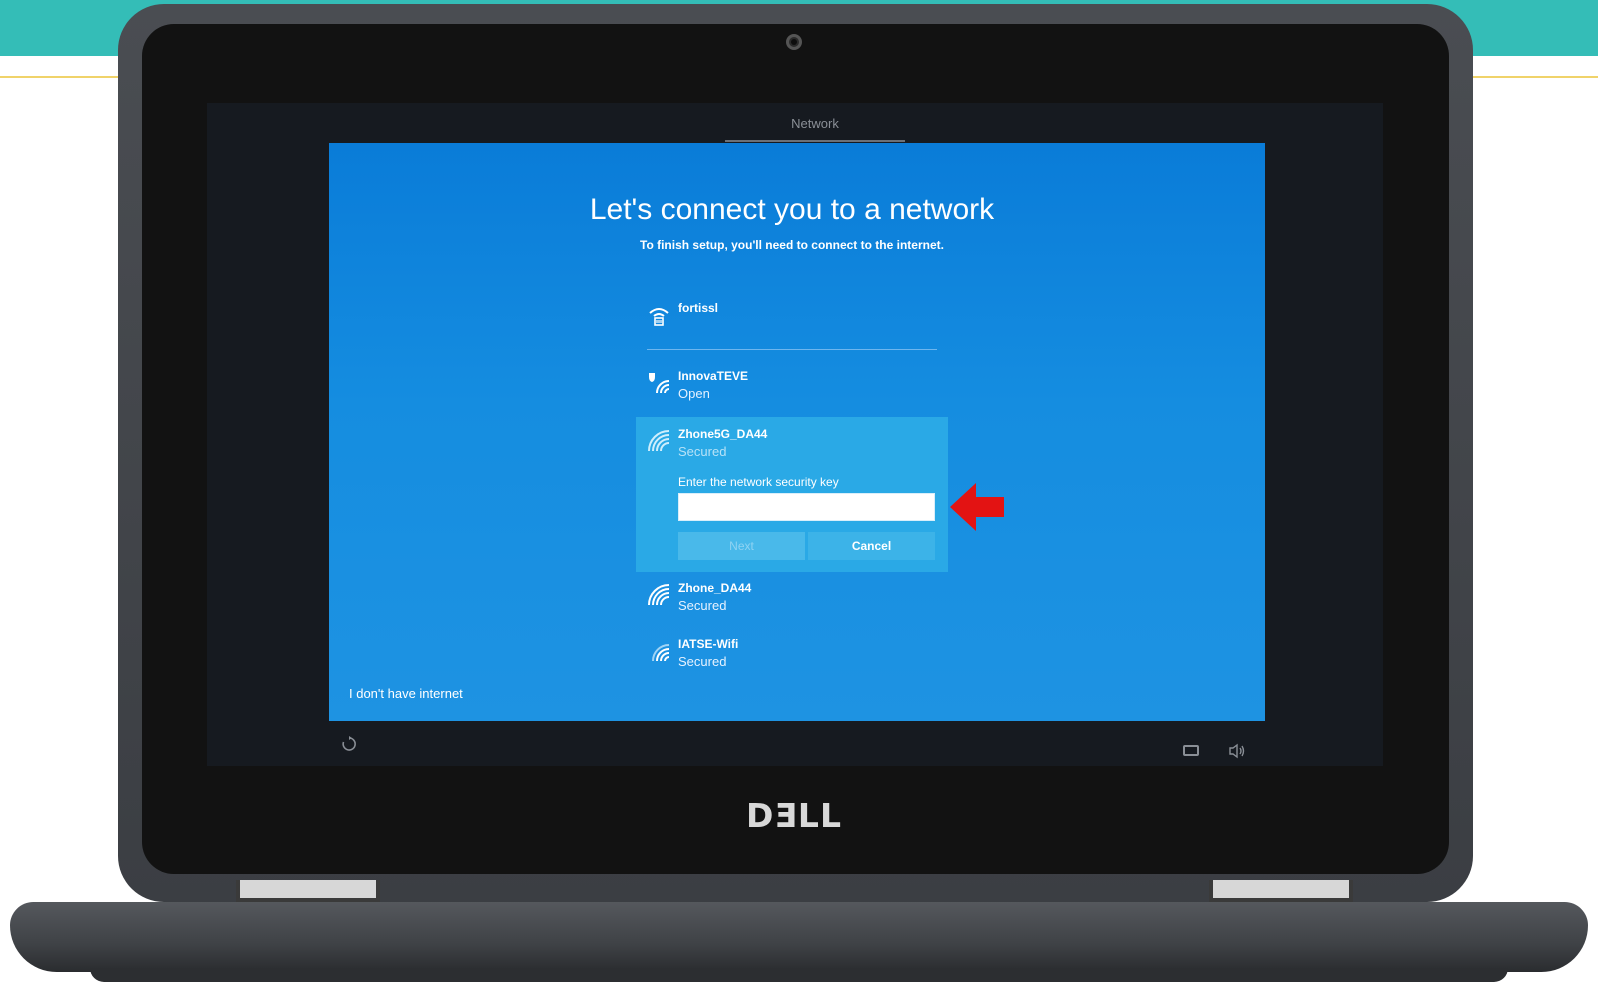  What do you see at coordinates (792, 349) in the screenshot?
I see `divider` at bounding box center [792, 349].